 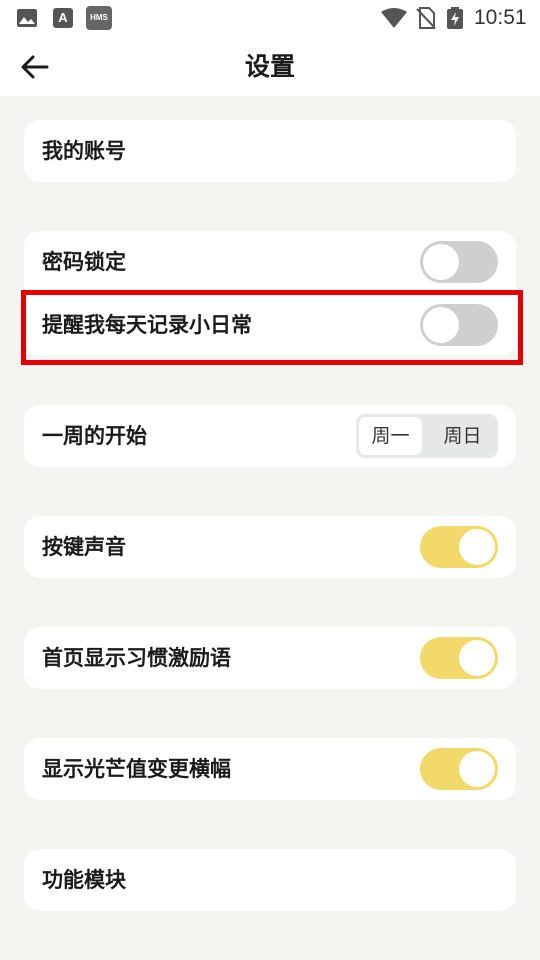 What do you see at coordinates (394, 18) in the screenshot?
I see `wifi-icon` at bounding box center [394, 18].